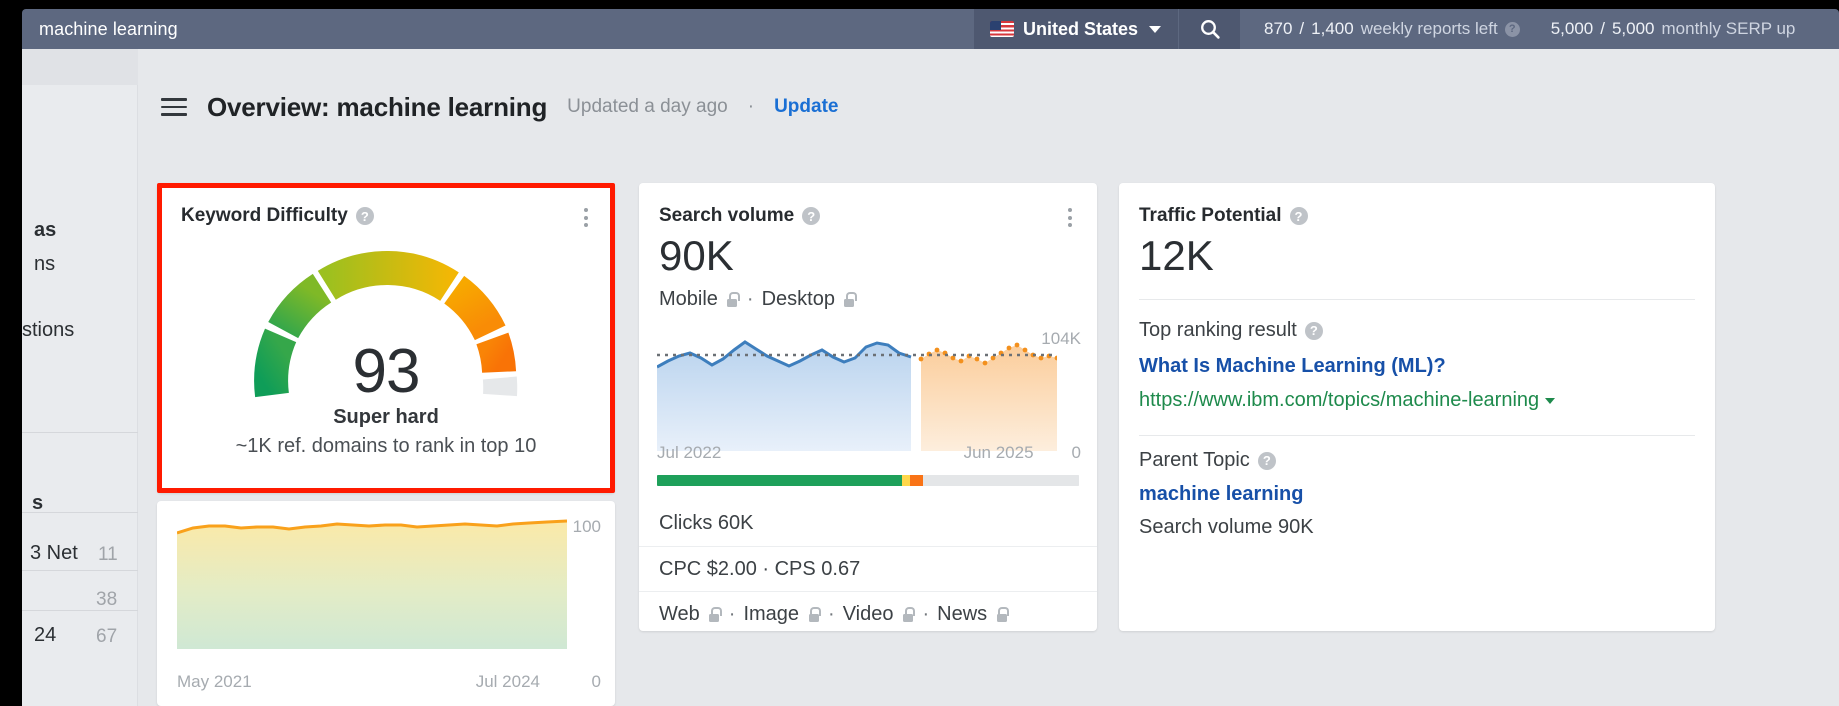  What do you see at coordinates (1176, 255) in the screenshot?
I see `tp-value: 12K` at bounding box center [1176, 255].